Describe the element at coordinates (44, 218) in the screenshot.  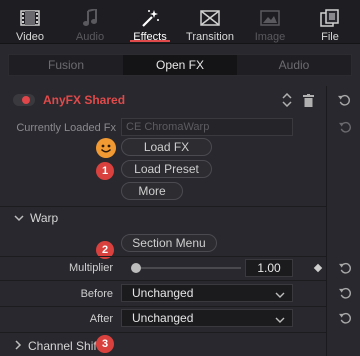
I see `warp-section-title: Warp` at that location.